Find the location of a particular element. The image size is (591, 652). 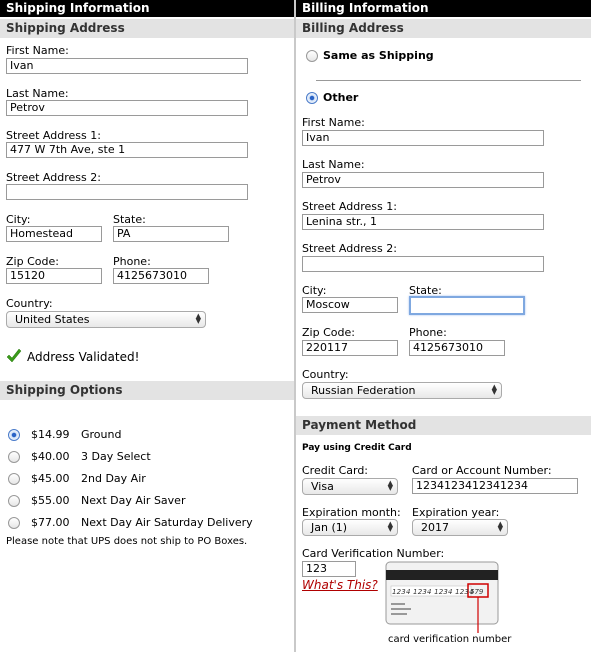

ship-state-label: State: is located at coordinates (129, 219).